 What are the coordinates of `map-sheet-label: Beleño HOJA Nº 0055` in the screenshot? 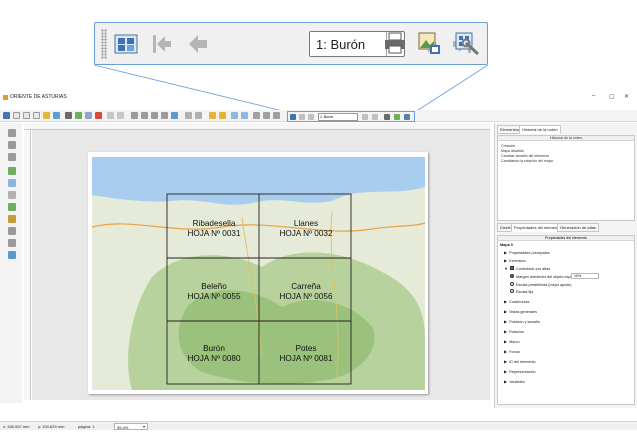 It's located at (214, 292).